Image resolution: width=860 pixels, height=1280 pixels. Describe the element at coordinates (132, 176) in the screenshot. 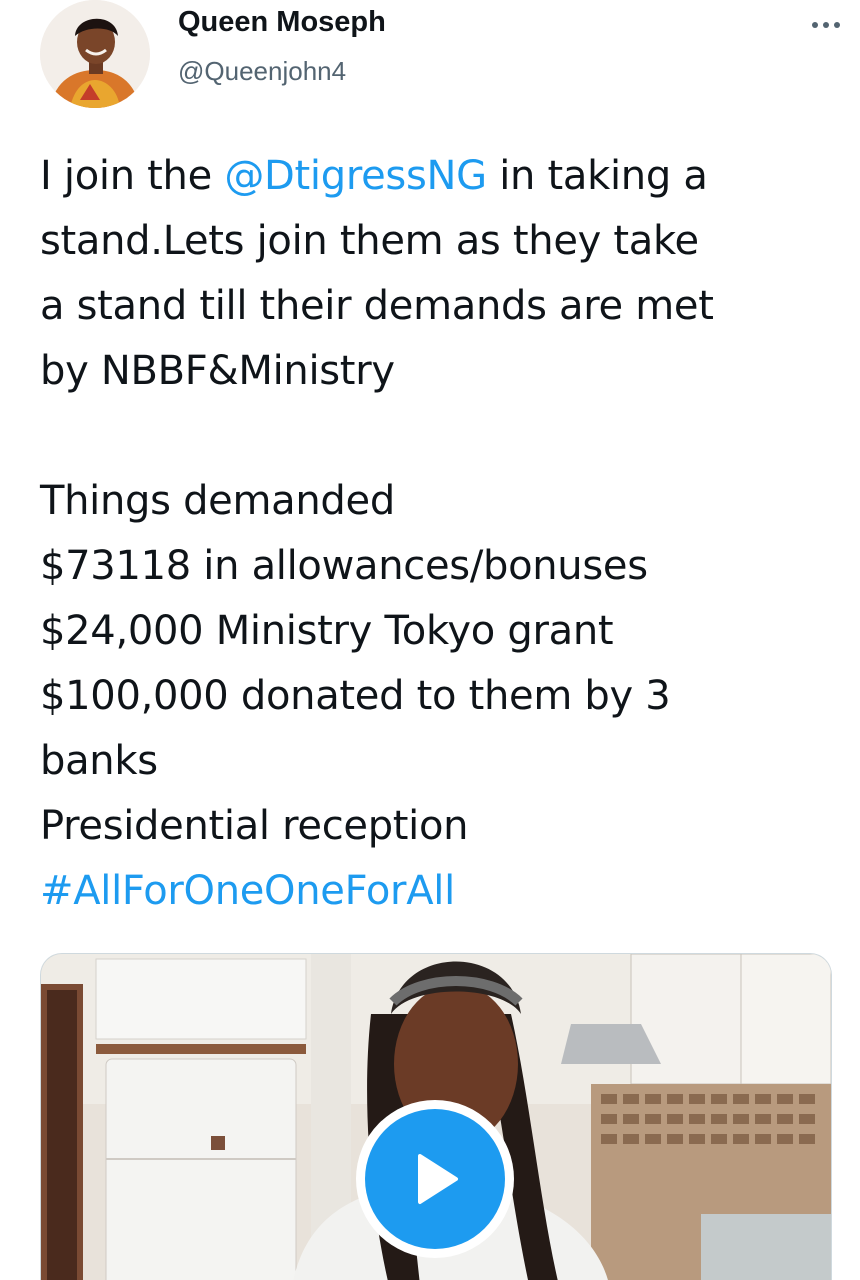

I see `tweet-text-segment: I join the` at that location.